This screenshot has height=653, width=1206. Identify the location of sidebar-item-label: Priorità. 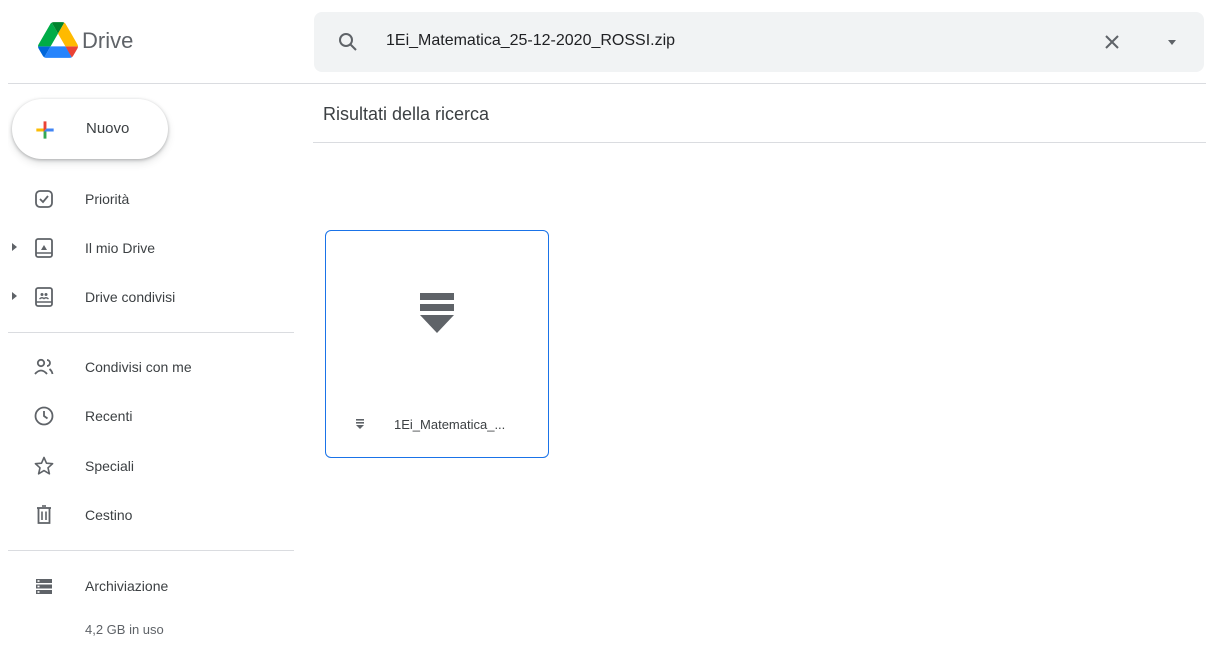
(107, 199).